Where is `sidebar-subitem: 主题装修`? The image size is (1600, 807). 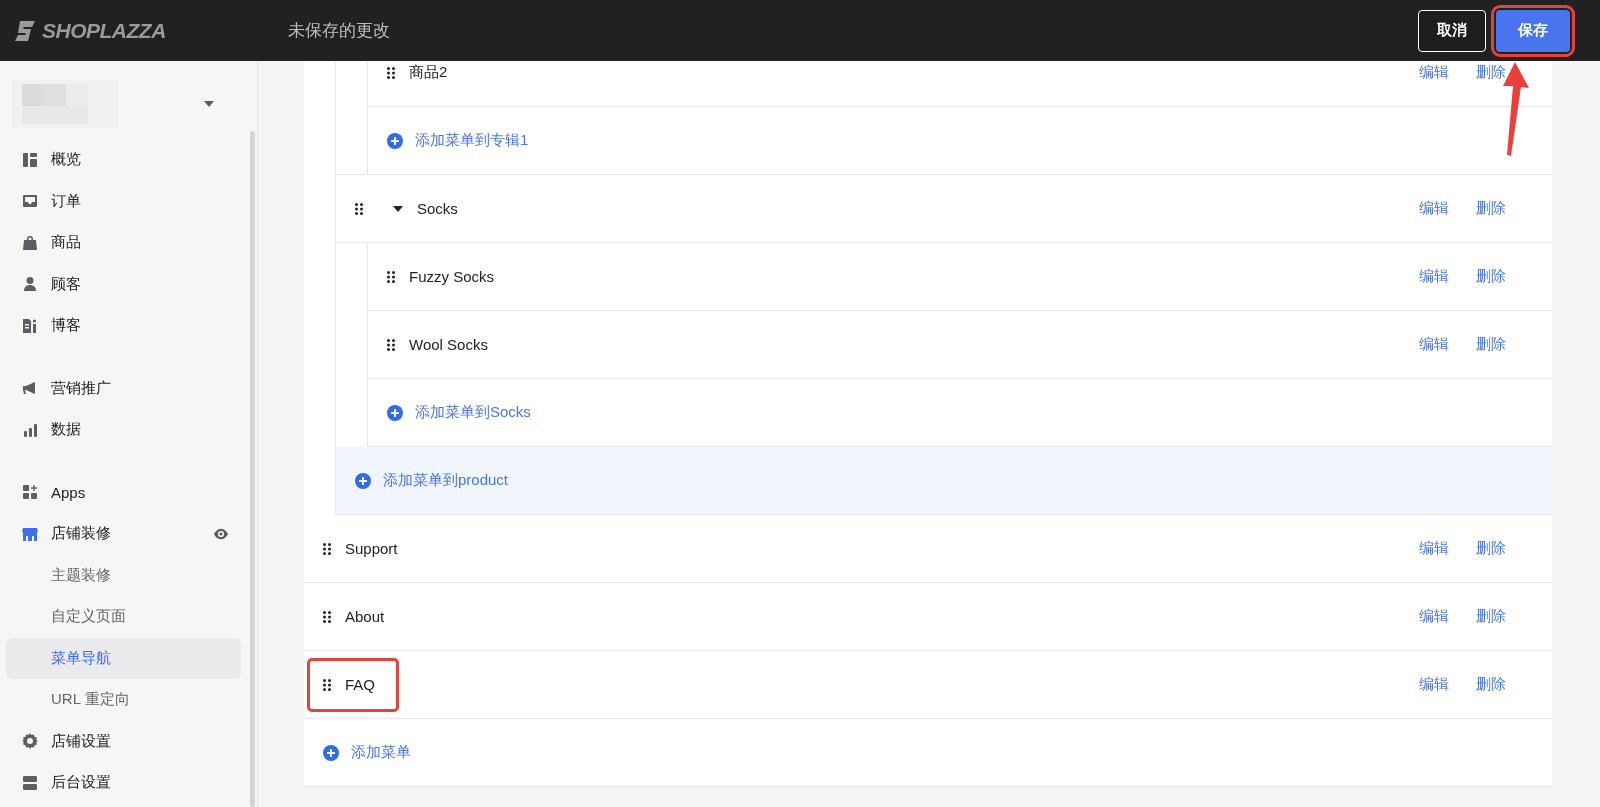 sidebar-subitem: 主题装修 is located at coordinates (123, 575).